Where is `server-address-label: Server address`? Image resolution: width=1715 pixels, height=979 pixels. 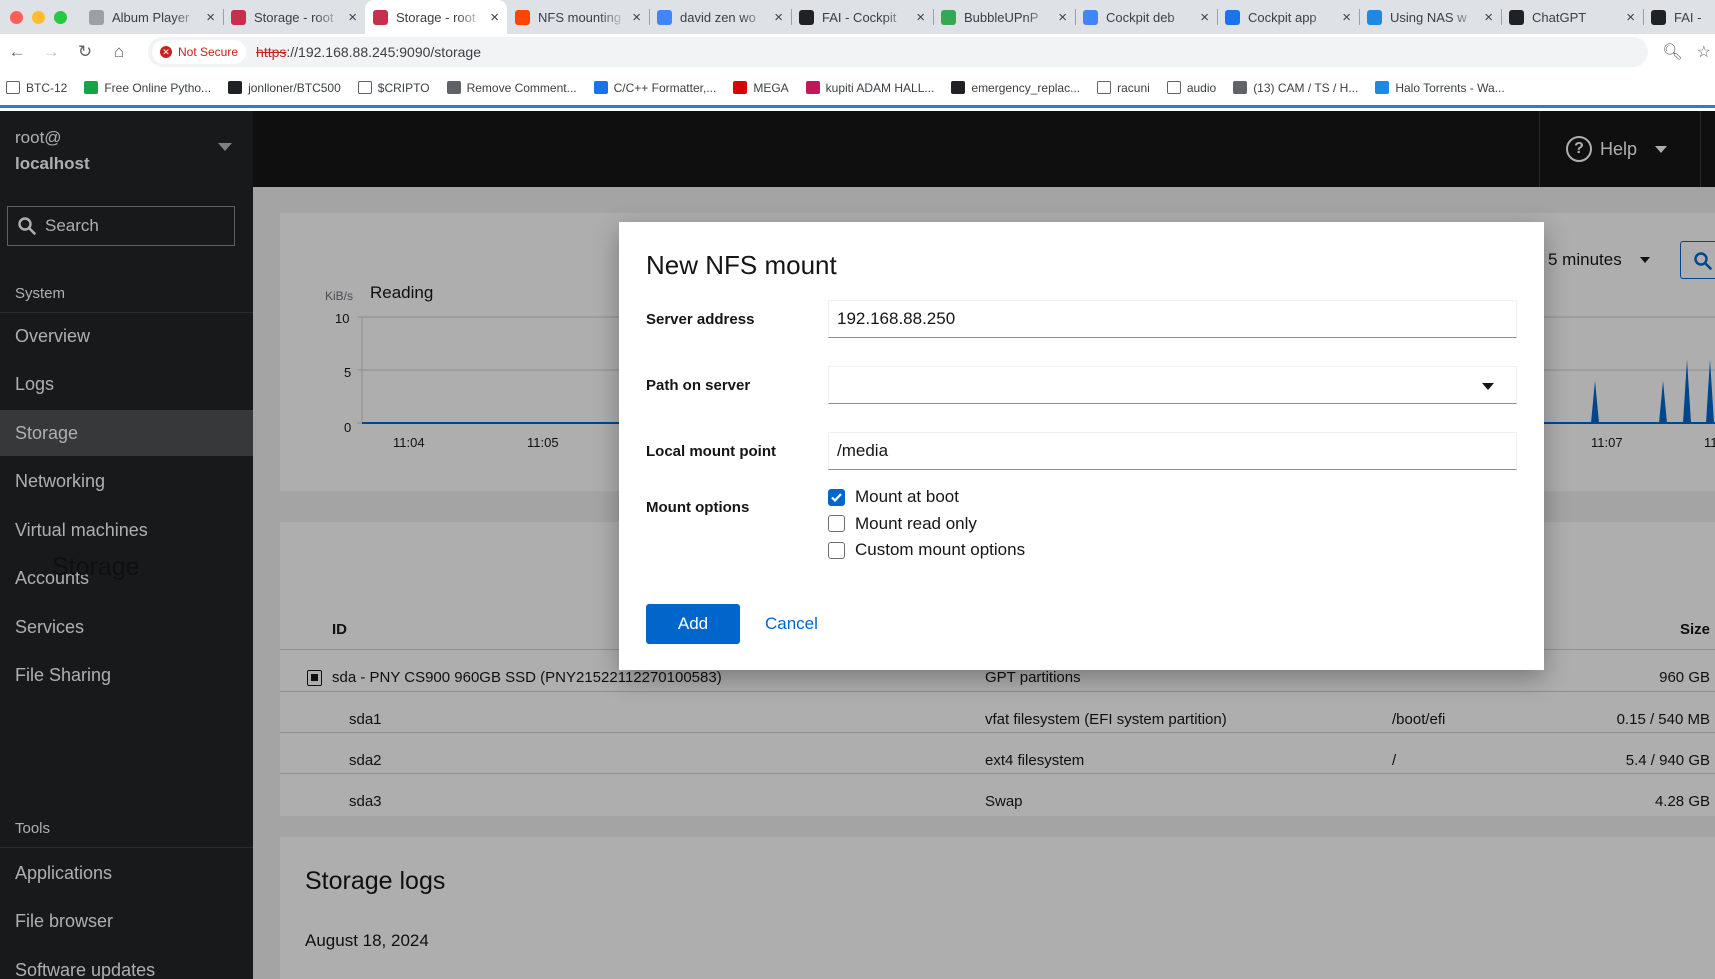
server-address-label: Server address is located at coordinates (700, 319).